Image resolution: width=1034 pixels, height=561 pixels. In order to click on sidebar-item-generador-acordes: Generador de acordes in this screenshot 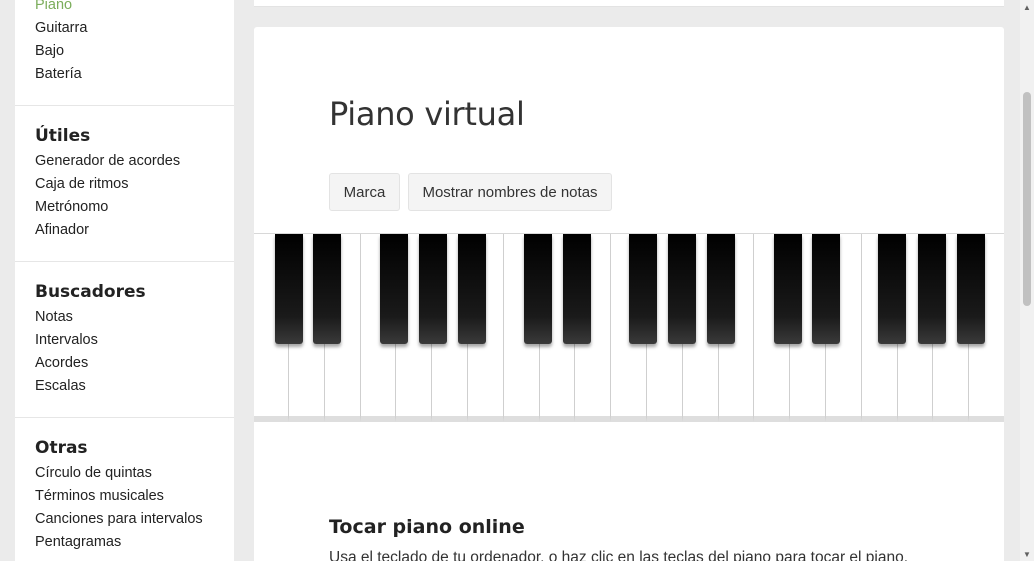, I will do `click(124, 161)`.